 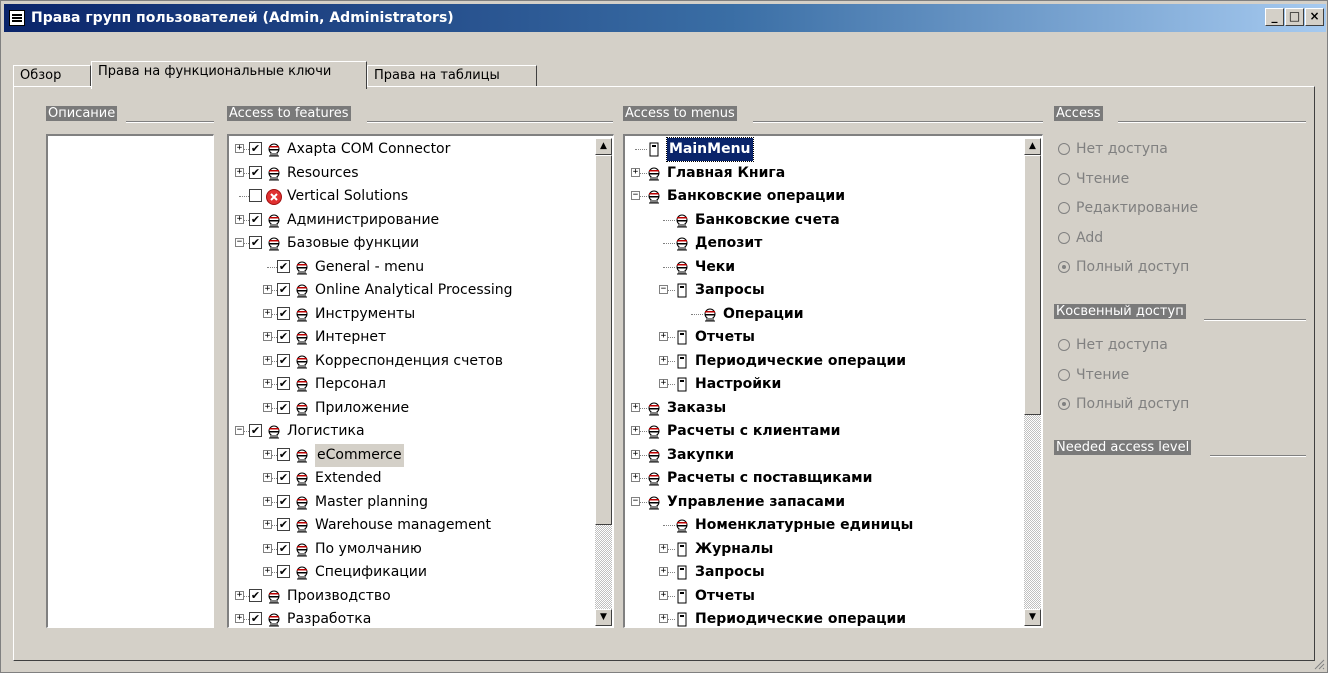 I want to click on menus-scrollbar: ▲ ▼, so click(x=1032, y=382).